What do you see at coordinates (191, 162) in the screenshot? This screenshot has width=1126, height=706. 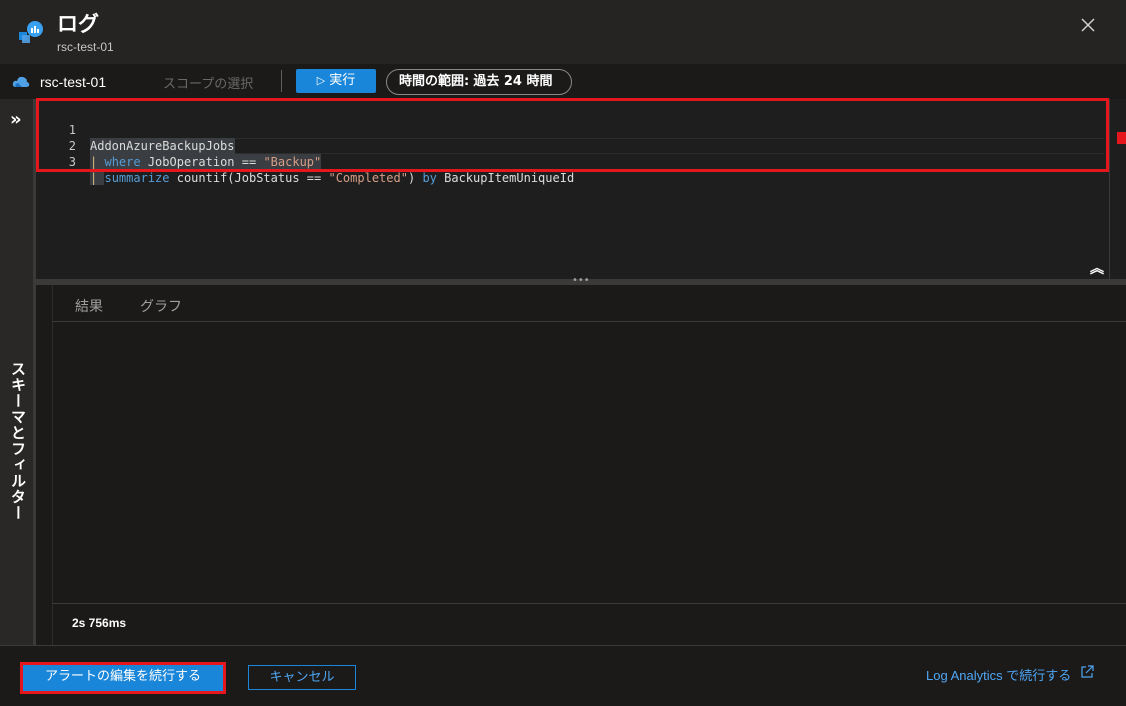 I see `field-name: JobOperation` at bounding box center [191, 162].